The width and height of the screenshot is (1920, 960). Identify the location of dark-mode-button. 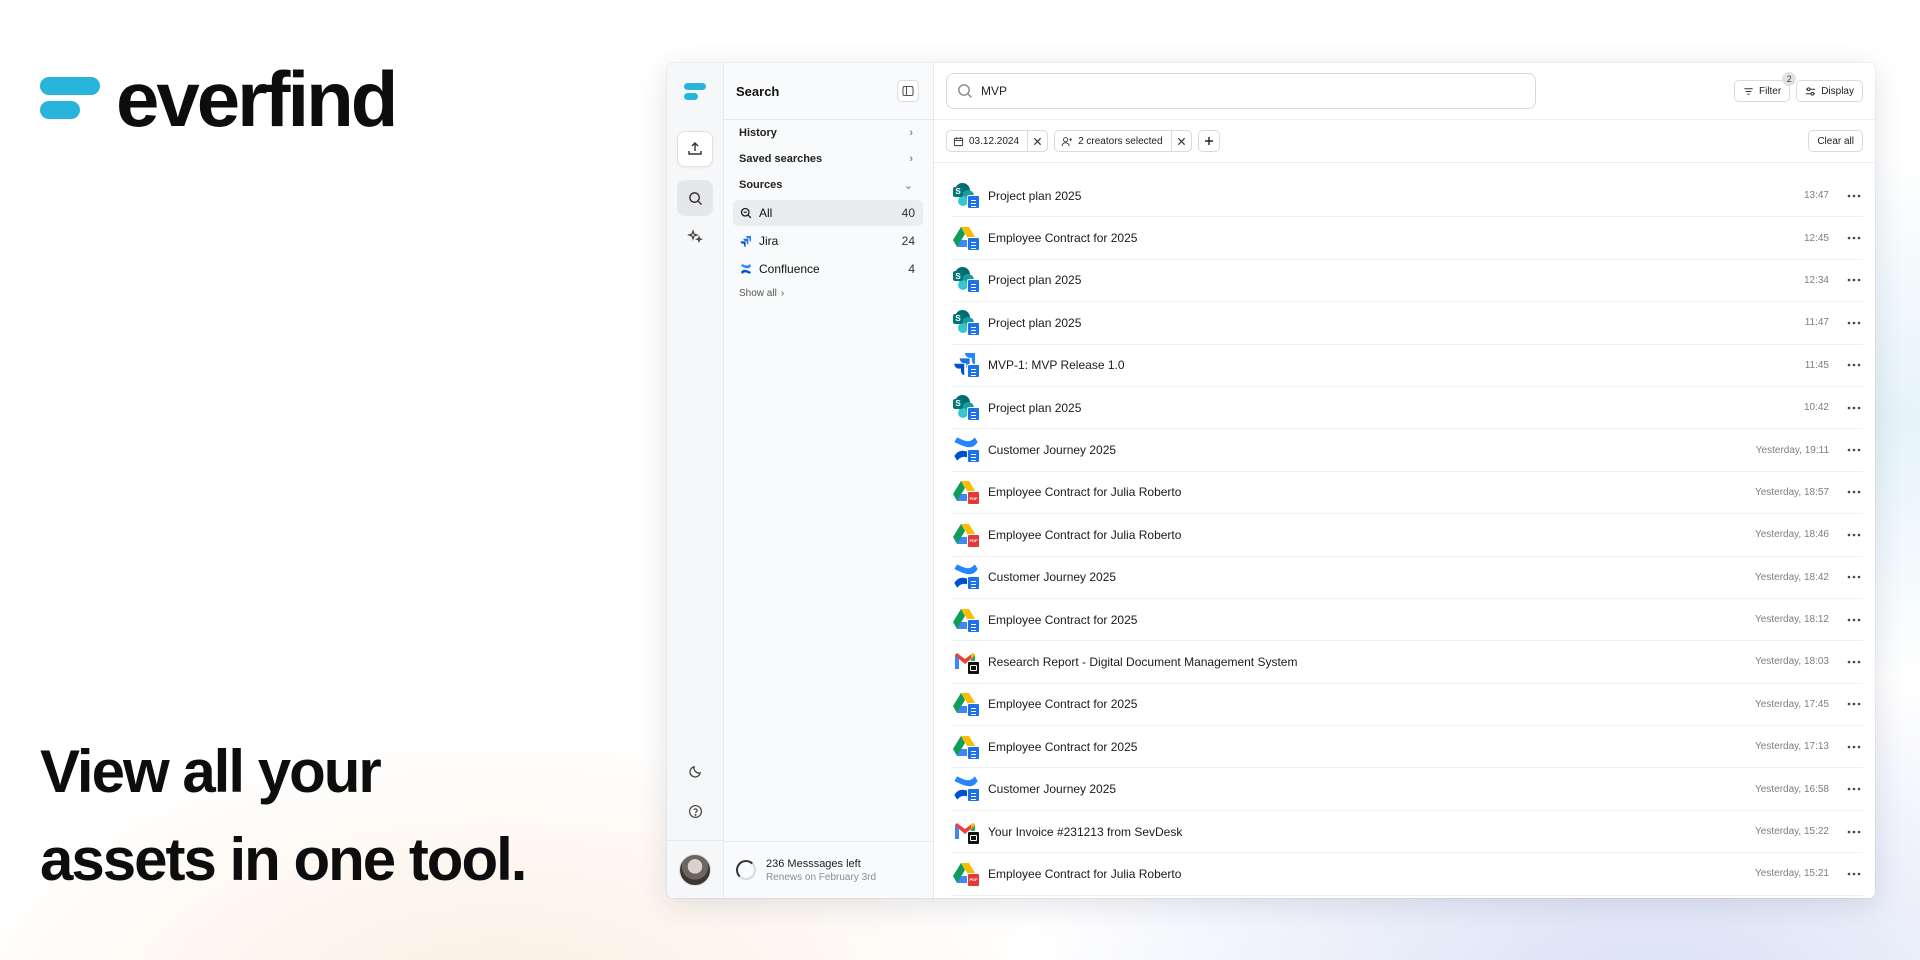
(695, 771).